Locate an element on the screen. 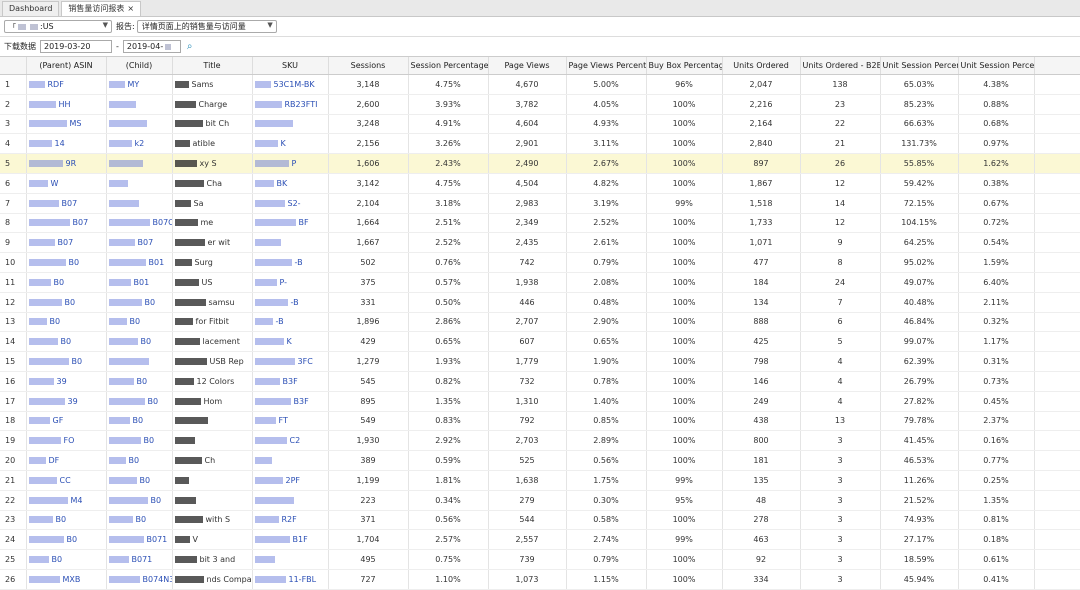  column-header: Session Percentage is located at coordinates (448, 66).